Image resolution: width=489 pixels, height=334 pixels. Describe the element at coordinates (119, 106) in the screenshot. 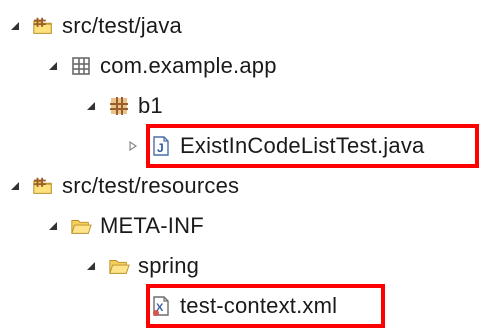

I see `package-icon` at that location.